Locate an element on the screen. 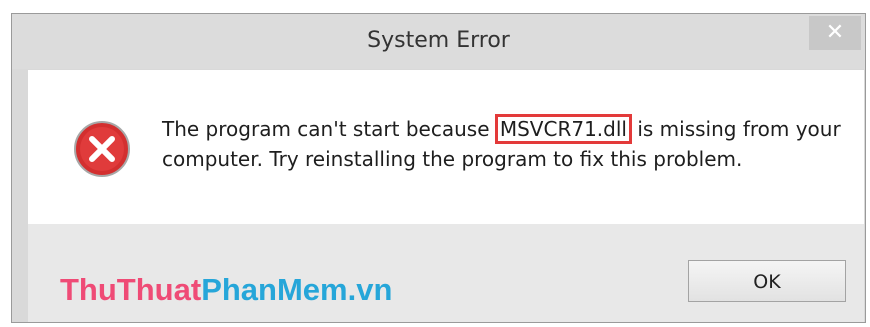 The width and height of the screenshot is (870, 327). watermark-logo: ThuThuatPhanMem.vn is located at coordinates (226, 290).